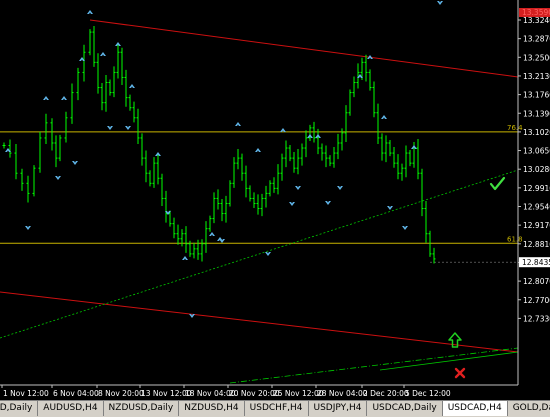 The image size is (550, 417). What do you see at coordinates (536, 207) in the screenshot?
I see `price-tick-label: 12.9540` at bounding box center [536, 207].